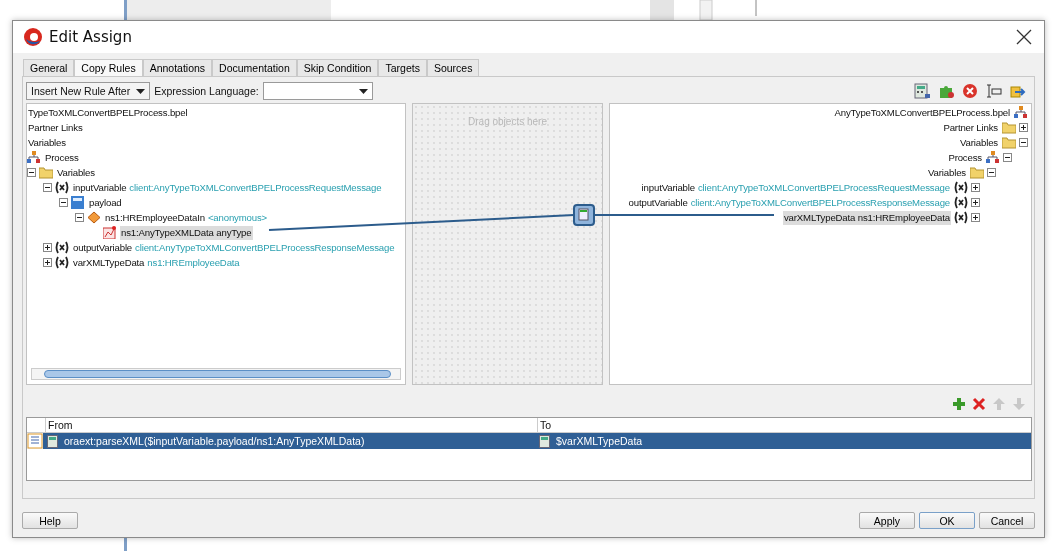 Image resolution: width=1053 pixels, height=551 pixels. What do you see at coordinates (317, 91) in the screenshot?
I see `expression-language-dropdown` at bounding box center [317, 91].